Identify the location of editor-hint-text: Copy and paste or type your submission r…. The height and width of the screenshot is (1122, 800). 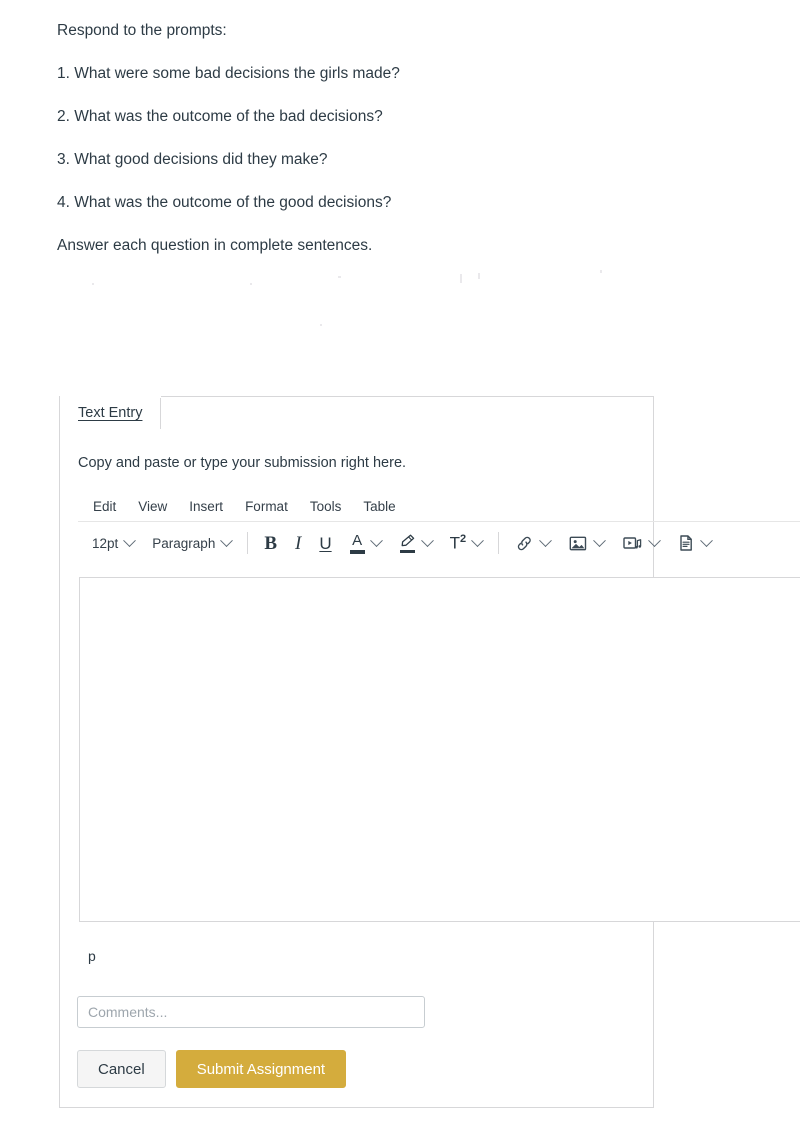
(242, 463).